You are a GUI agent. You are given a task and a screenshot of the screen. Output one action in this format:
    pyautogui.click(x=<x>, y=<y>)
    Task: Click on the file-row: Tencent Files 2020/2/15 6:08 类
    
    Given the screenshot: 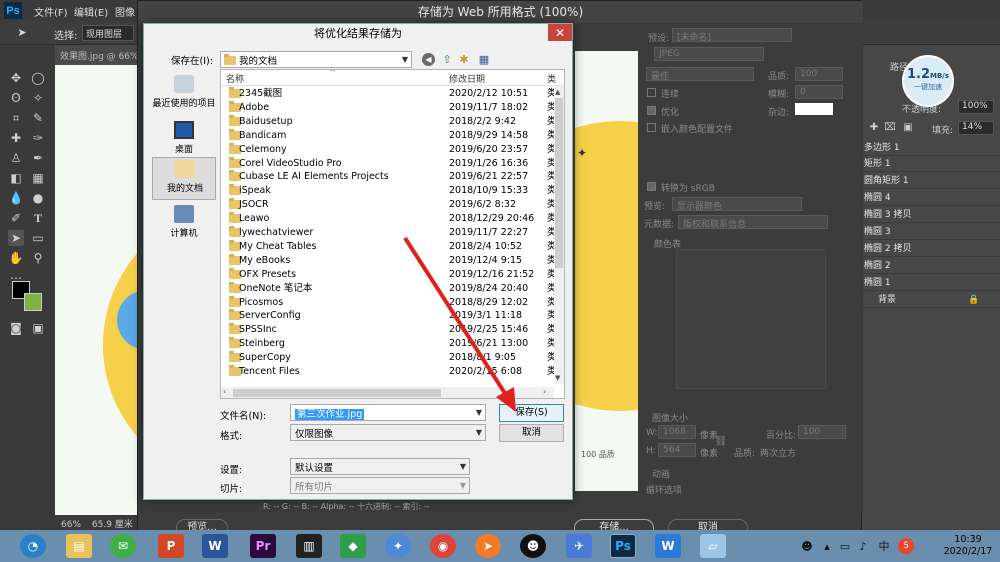 What is the action you would take?
    pyautogui.click(x=389, y=372)
    